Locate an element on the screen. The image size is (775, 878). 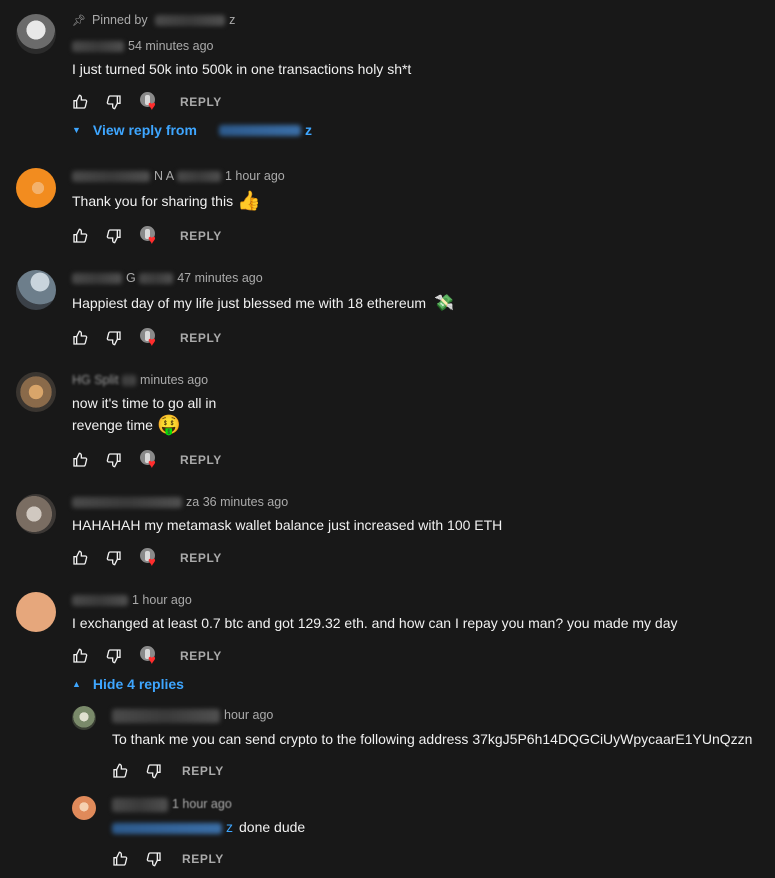
hide-replies-button: ▲ Hide 4 replies is located at coordinates (128, 684).